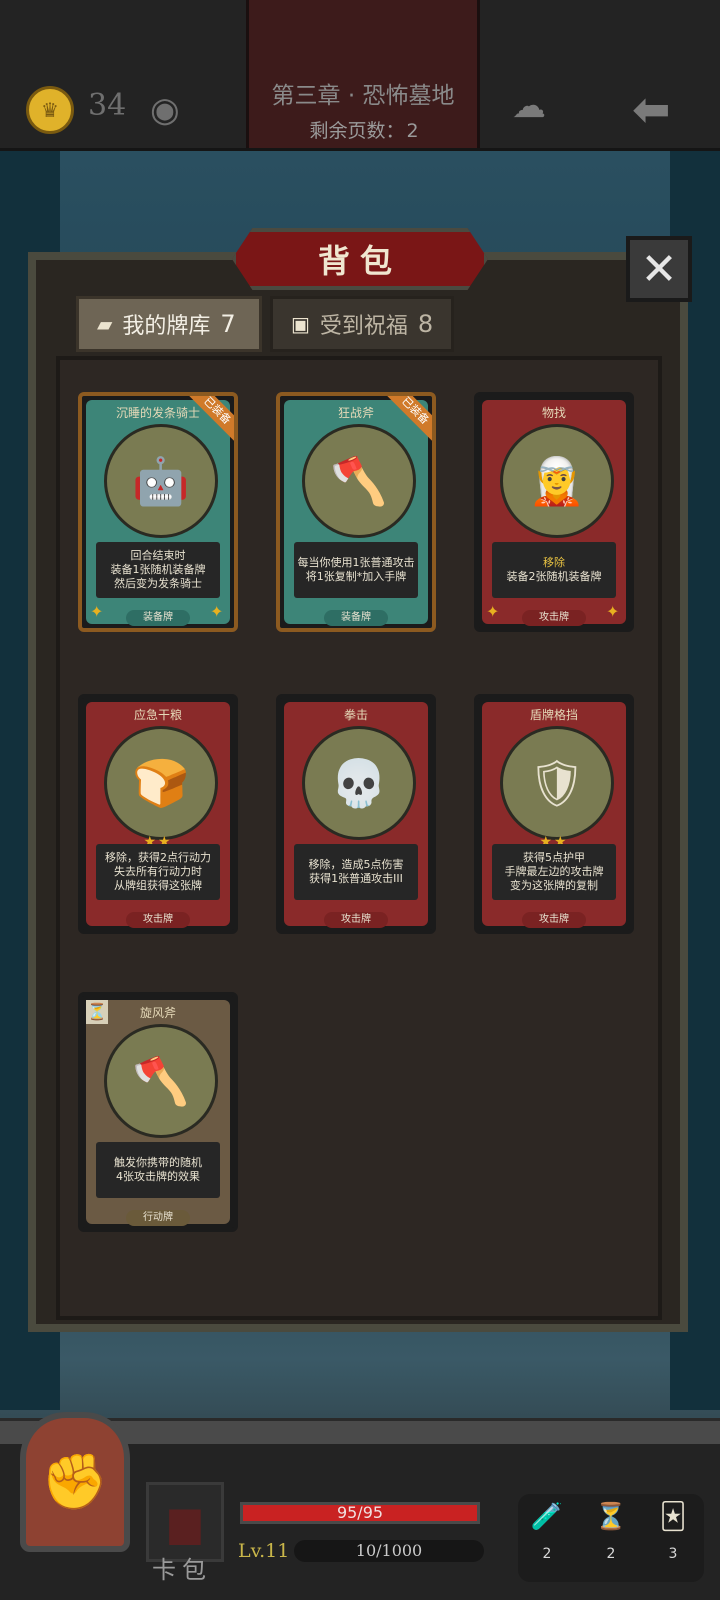 Image resolution: width=720 pixels, height=1600 pixels. Describe the element at coordinates (182, 1570) in the screenshot. I see `deck-label: 卡包` at that location.